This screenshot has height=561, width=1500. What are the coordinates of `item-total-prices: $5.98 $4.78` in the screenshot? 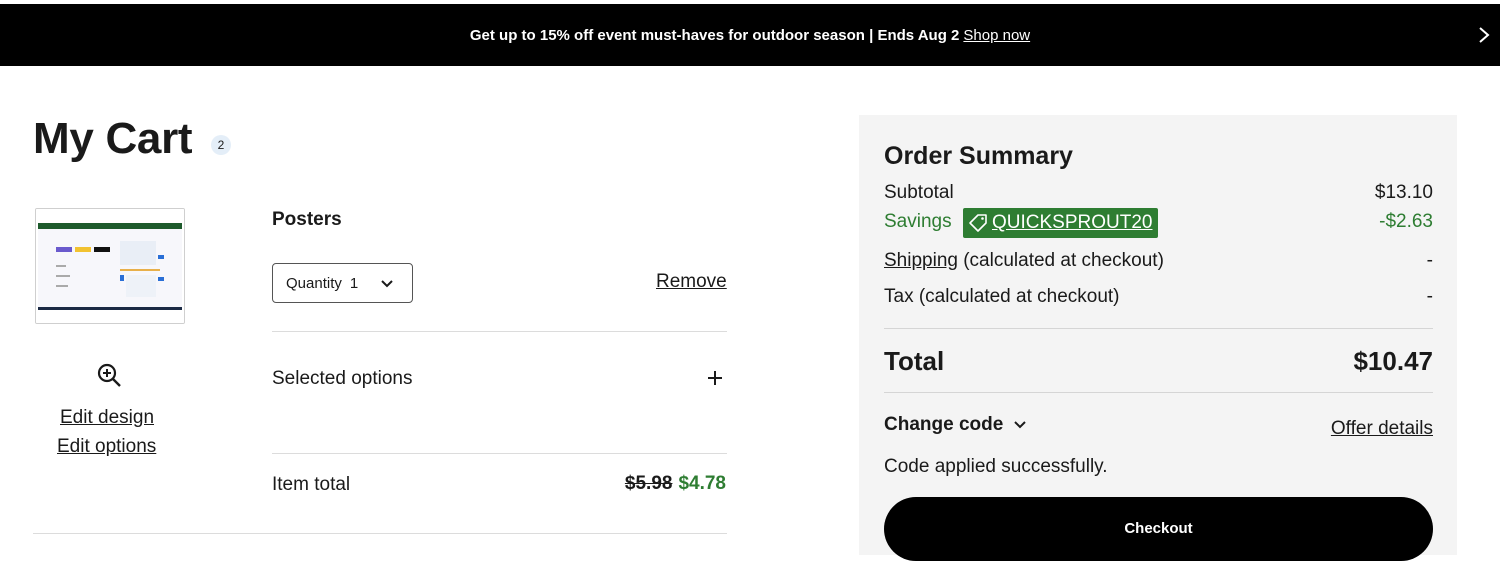 It's located at (675, 484).